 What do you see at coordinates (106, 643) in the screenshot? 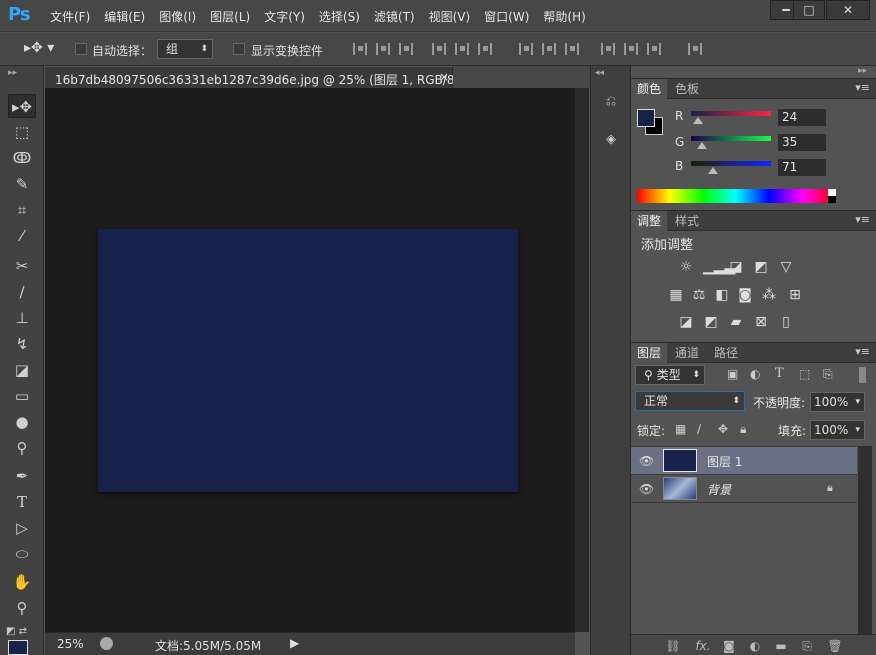
I see `status-info-icon` at bounding box center [106, 643].